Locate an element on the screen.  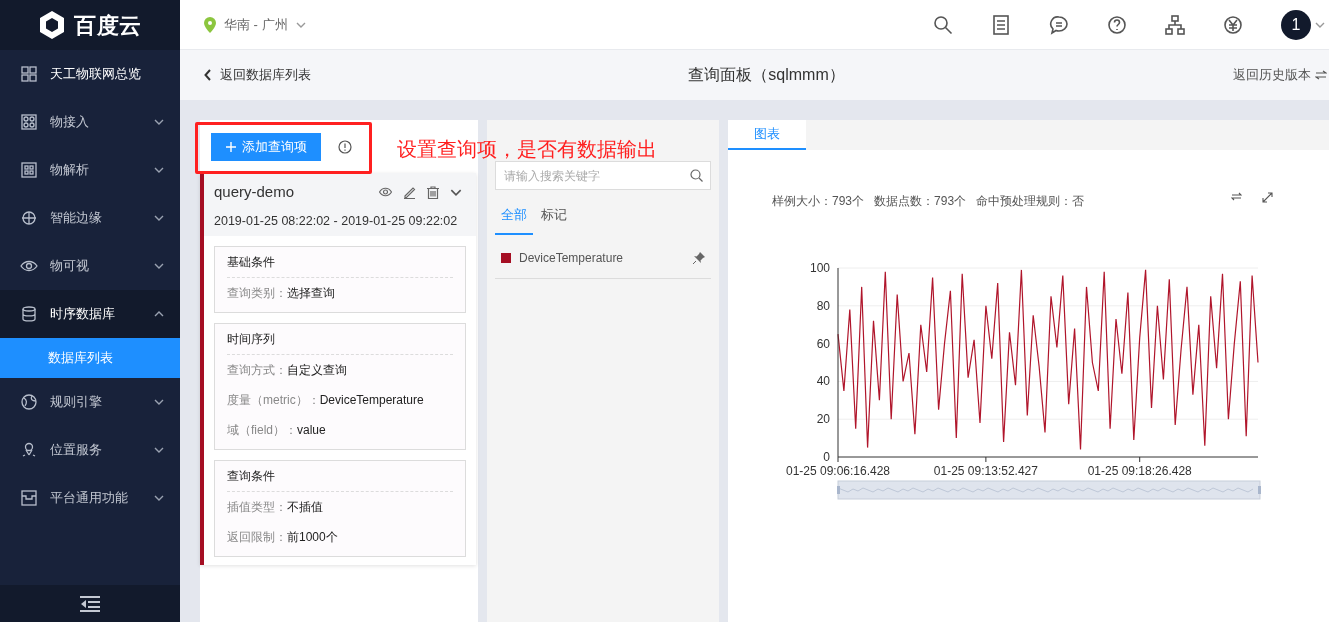
fullscreen-icon is located at coordinates (1267, 197).